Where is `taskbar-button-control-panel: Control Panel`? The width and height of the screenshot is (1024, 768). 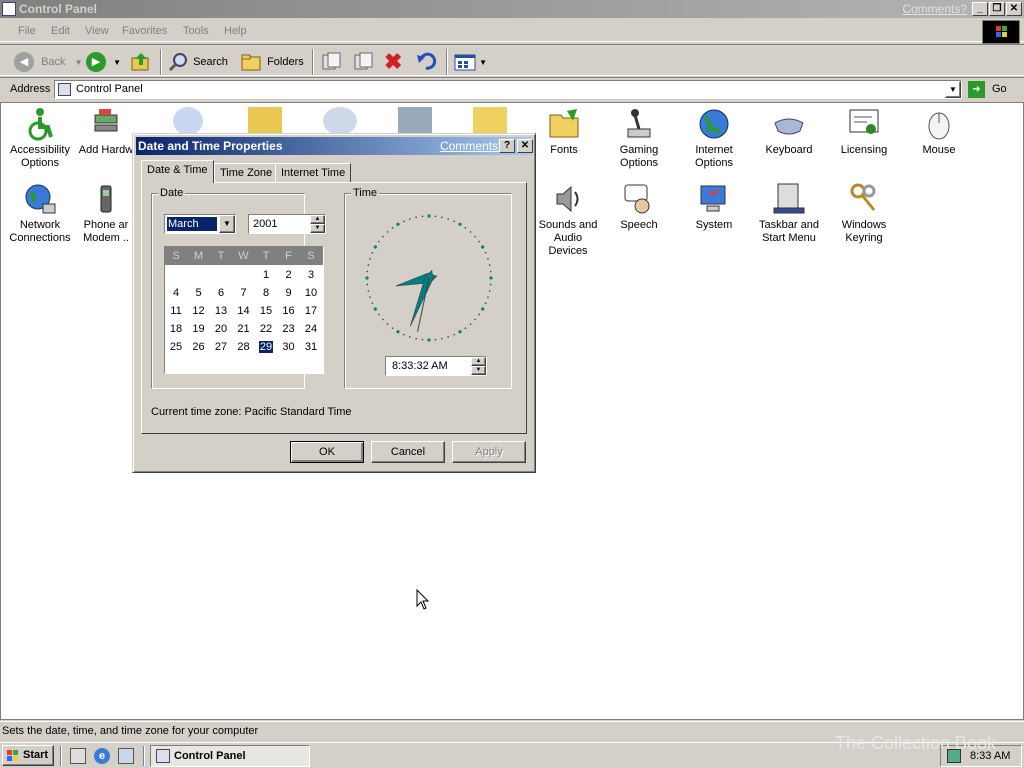
taskbar-button-control-panel: Control Panel is located at coordinates (230, 756).